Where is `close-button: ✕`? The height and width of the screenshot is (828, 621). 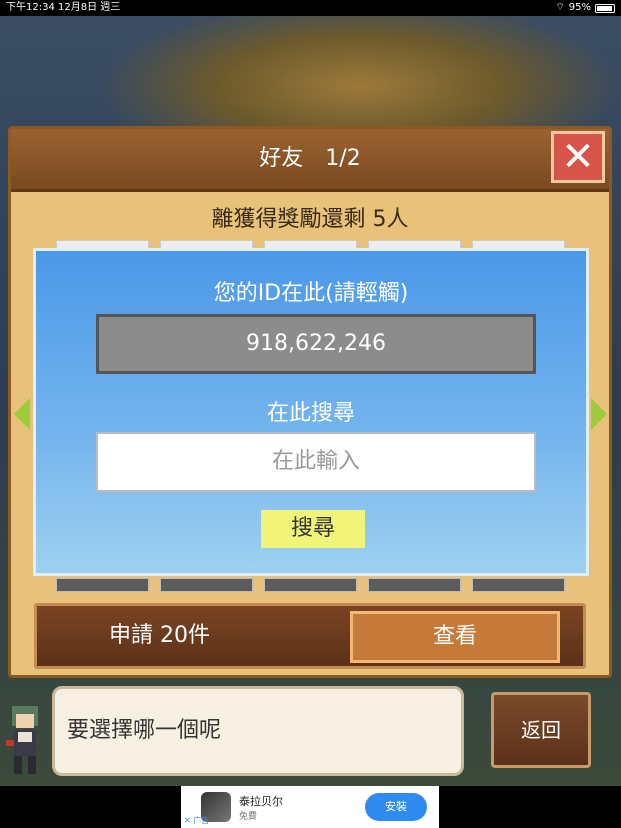
close-button: ✕ is located at coordinates (578, 157).